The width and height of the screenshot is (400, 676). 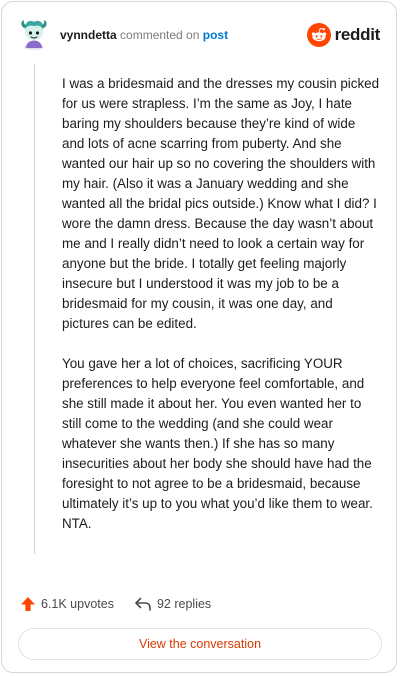 I want to click on view-conversation-button: View the conversation, so click(x=200, y=644).